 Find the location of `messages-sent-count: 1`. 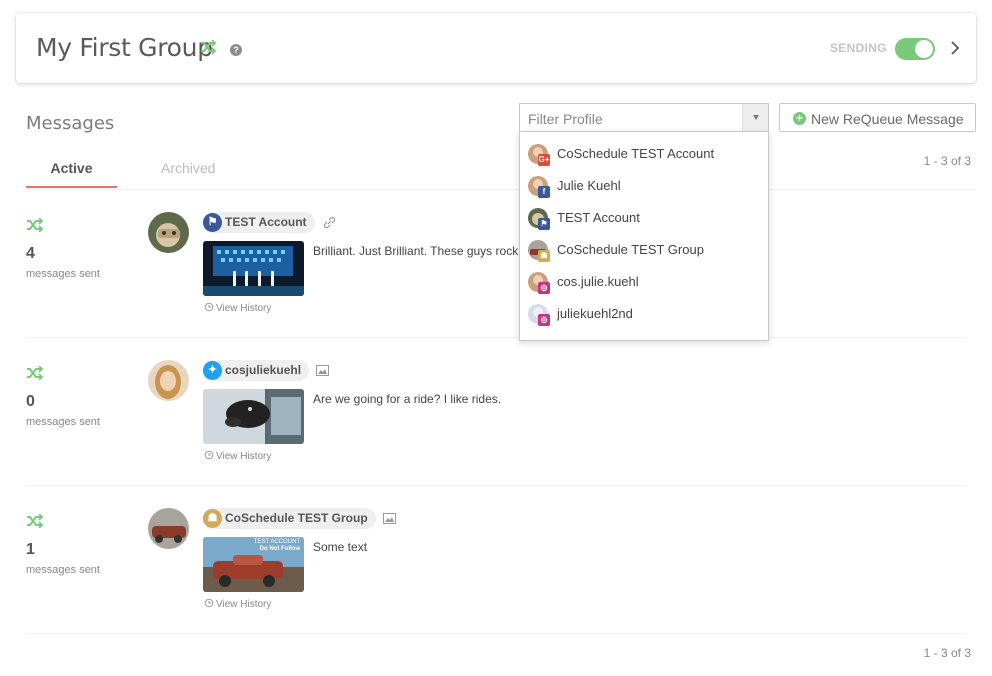

messages-sent-count: 1 is located at coordinates (30, 549).